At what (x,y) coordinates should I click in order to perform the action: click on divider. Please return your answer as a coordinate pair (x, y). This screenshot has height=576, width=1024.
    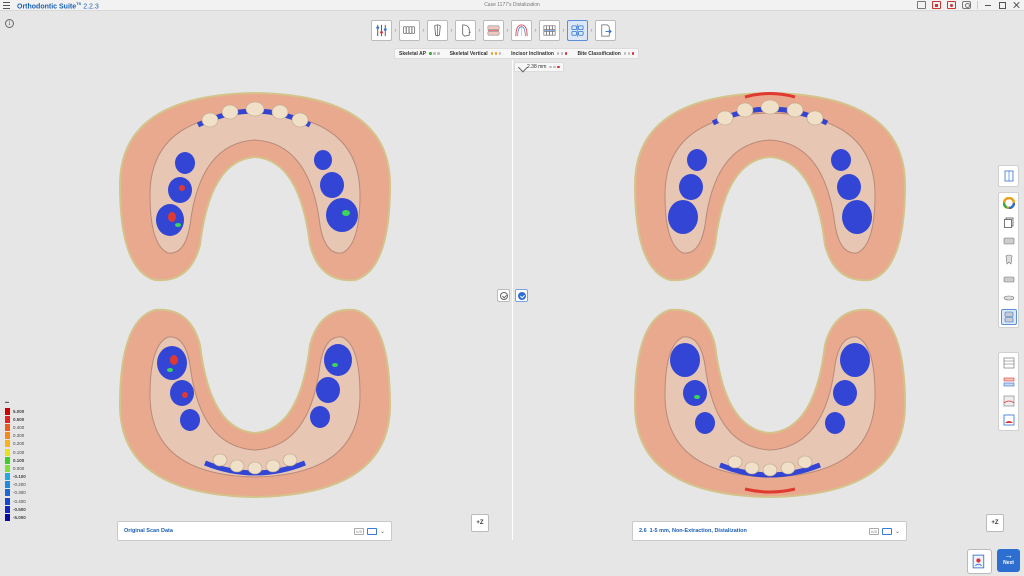
    Looking at the image, I should click on (977, 5).